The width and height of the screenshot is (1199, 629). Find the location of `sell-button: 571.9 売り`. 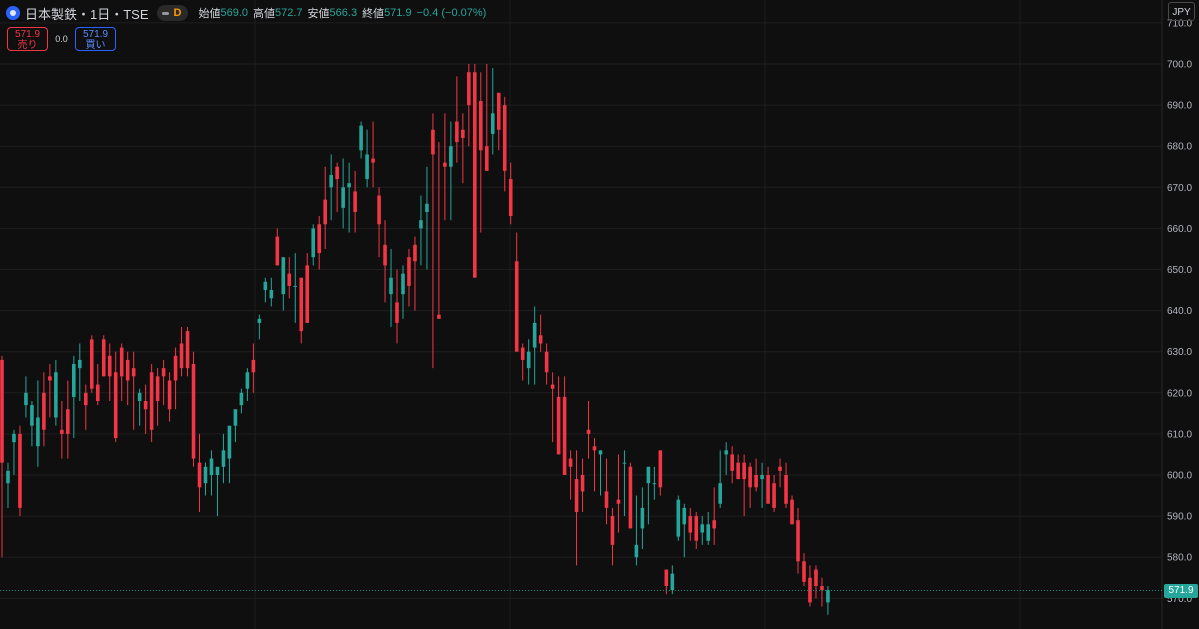

sell-button: 571.9 売り is located at coordinates (27, 39).